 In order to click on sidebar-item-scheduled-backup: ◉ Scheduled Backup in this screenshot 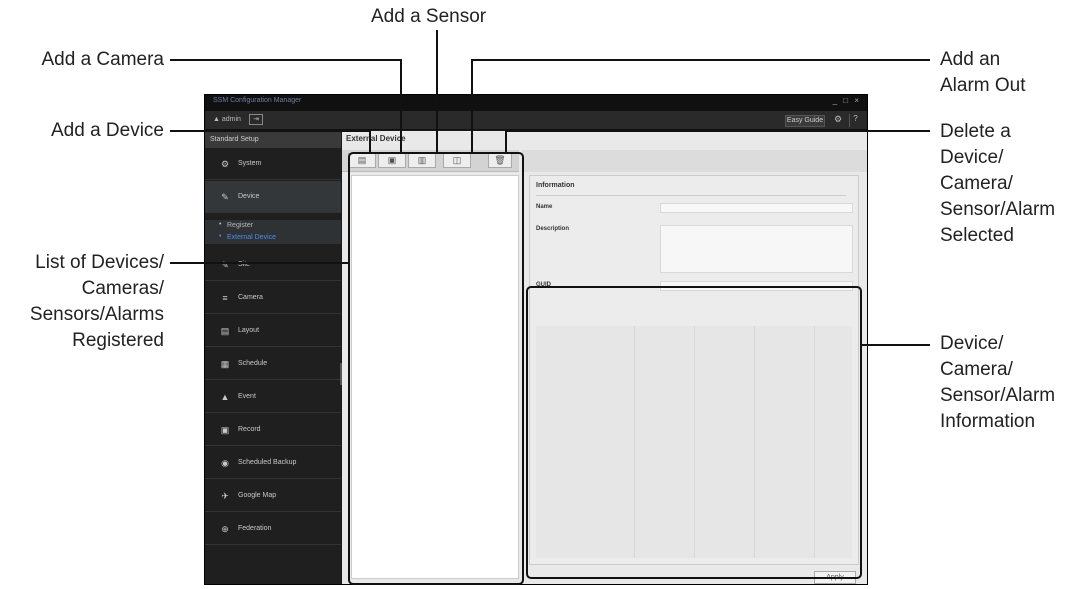, I will do `click(273, 463)`.